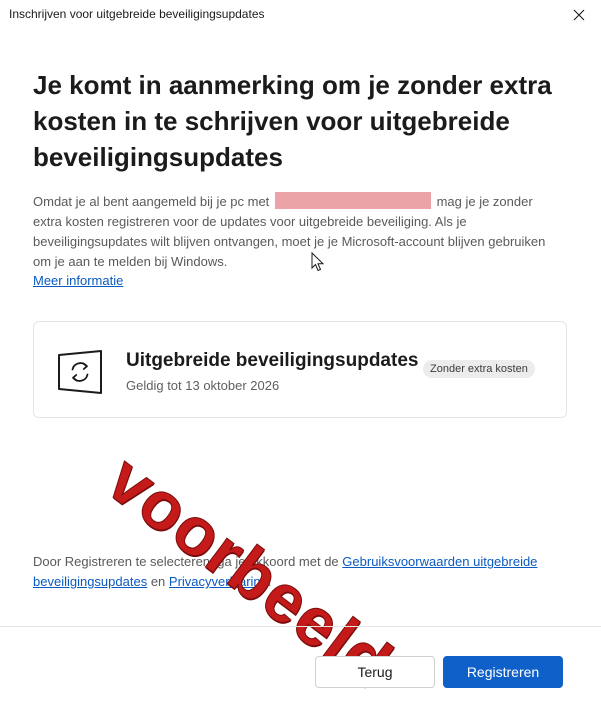 This screenshot has height=713, width=601. Describe the element at coordinates (203, 385) in the screenshot. I see `card-validity: Geldig tot 13 oktober 2026` at that location.